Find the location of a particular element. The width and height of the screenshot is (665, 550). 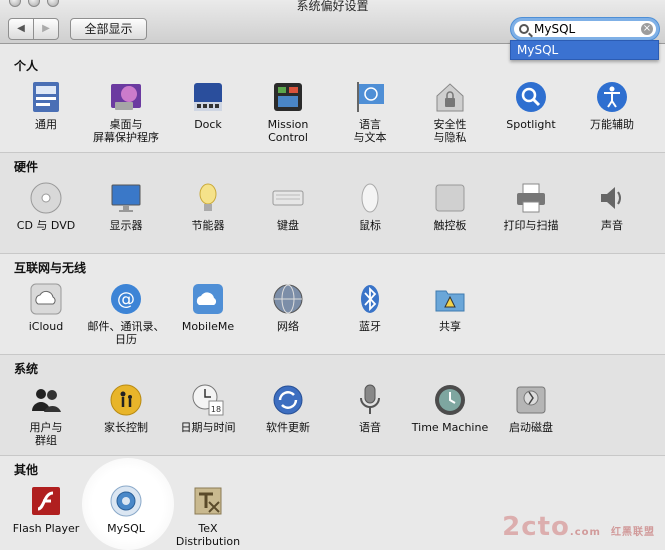

parental-controls-icon is located at coordinates (126, 400).